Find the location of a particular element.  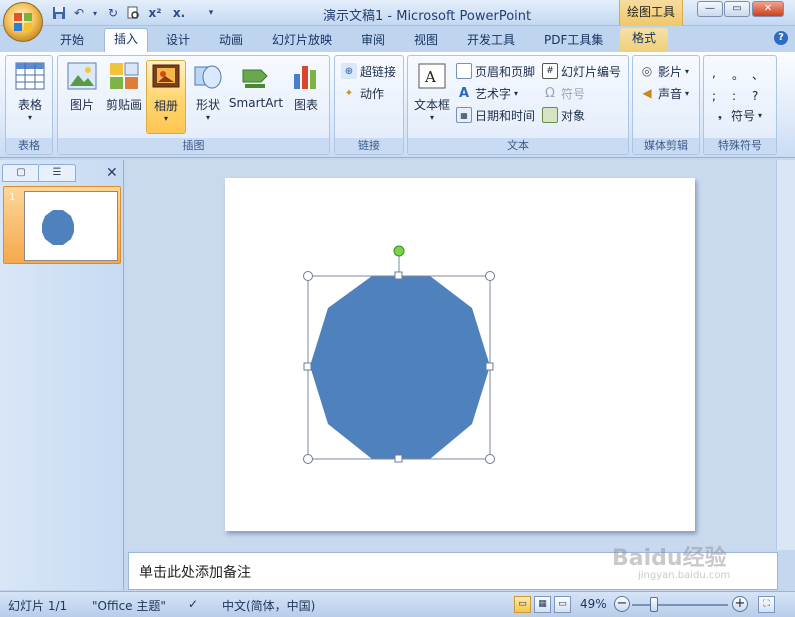

slideshow-view-button: ▭ is located at coordinates (562, 604).